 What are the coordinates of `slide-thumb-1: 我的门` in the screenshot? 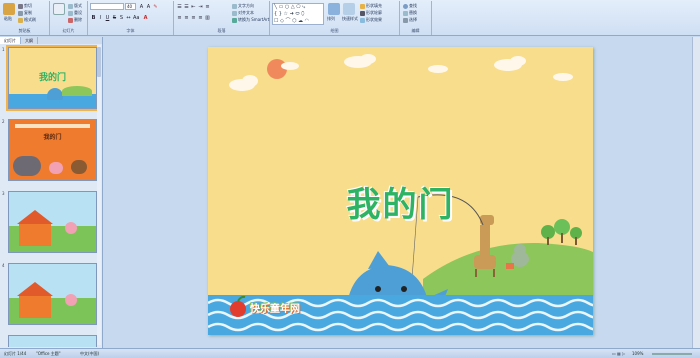 It's located at (52, 78).